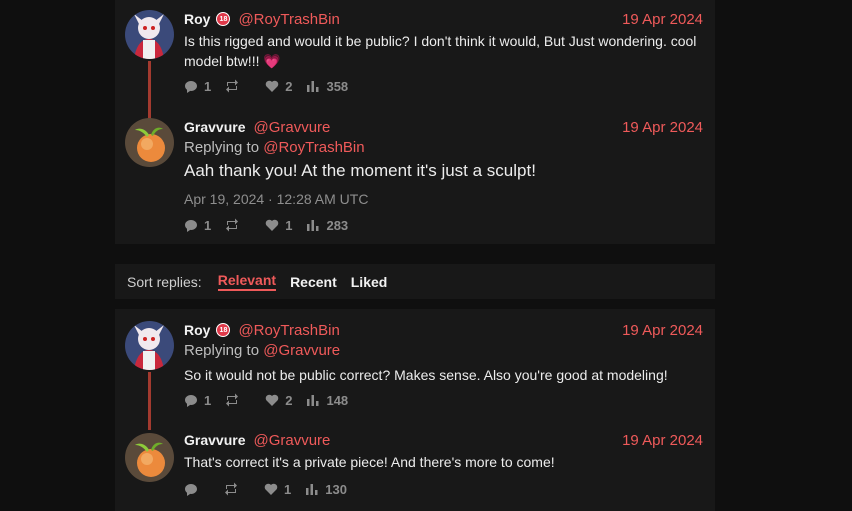 Image resolution: width=852 pixels, height=511 pixels. I want to click on sort-replies-bar: Sort replies: Relevant Recent Liked, so click(415, 281).